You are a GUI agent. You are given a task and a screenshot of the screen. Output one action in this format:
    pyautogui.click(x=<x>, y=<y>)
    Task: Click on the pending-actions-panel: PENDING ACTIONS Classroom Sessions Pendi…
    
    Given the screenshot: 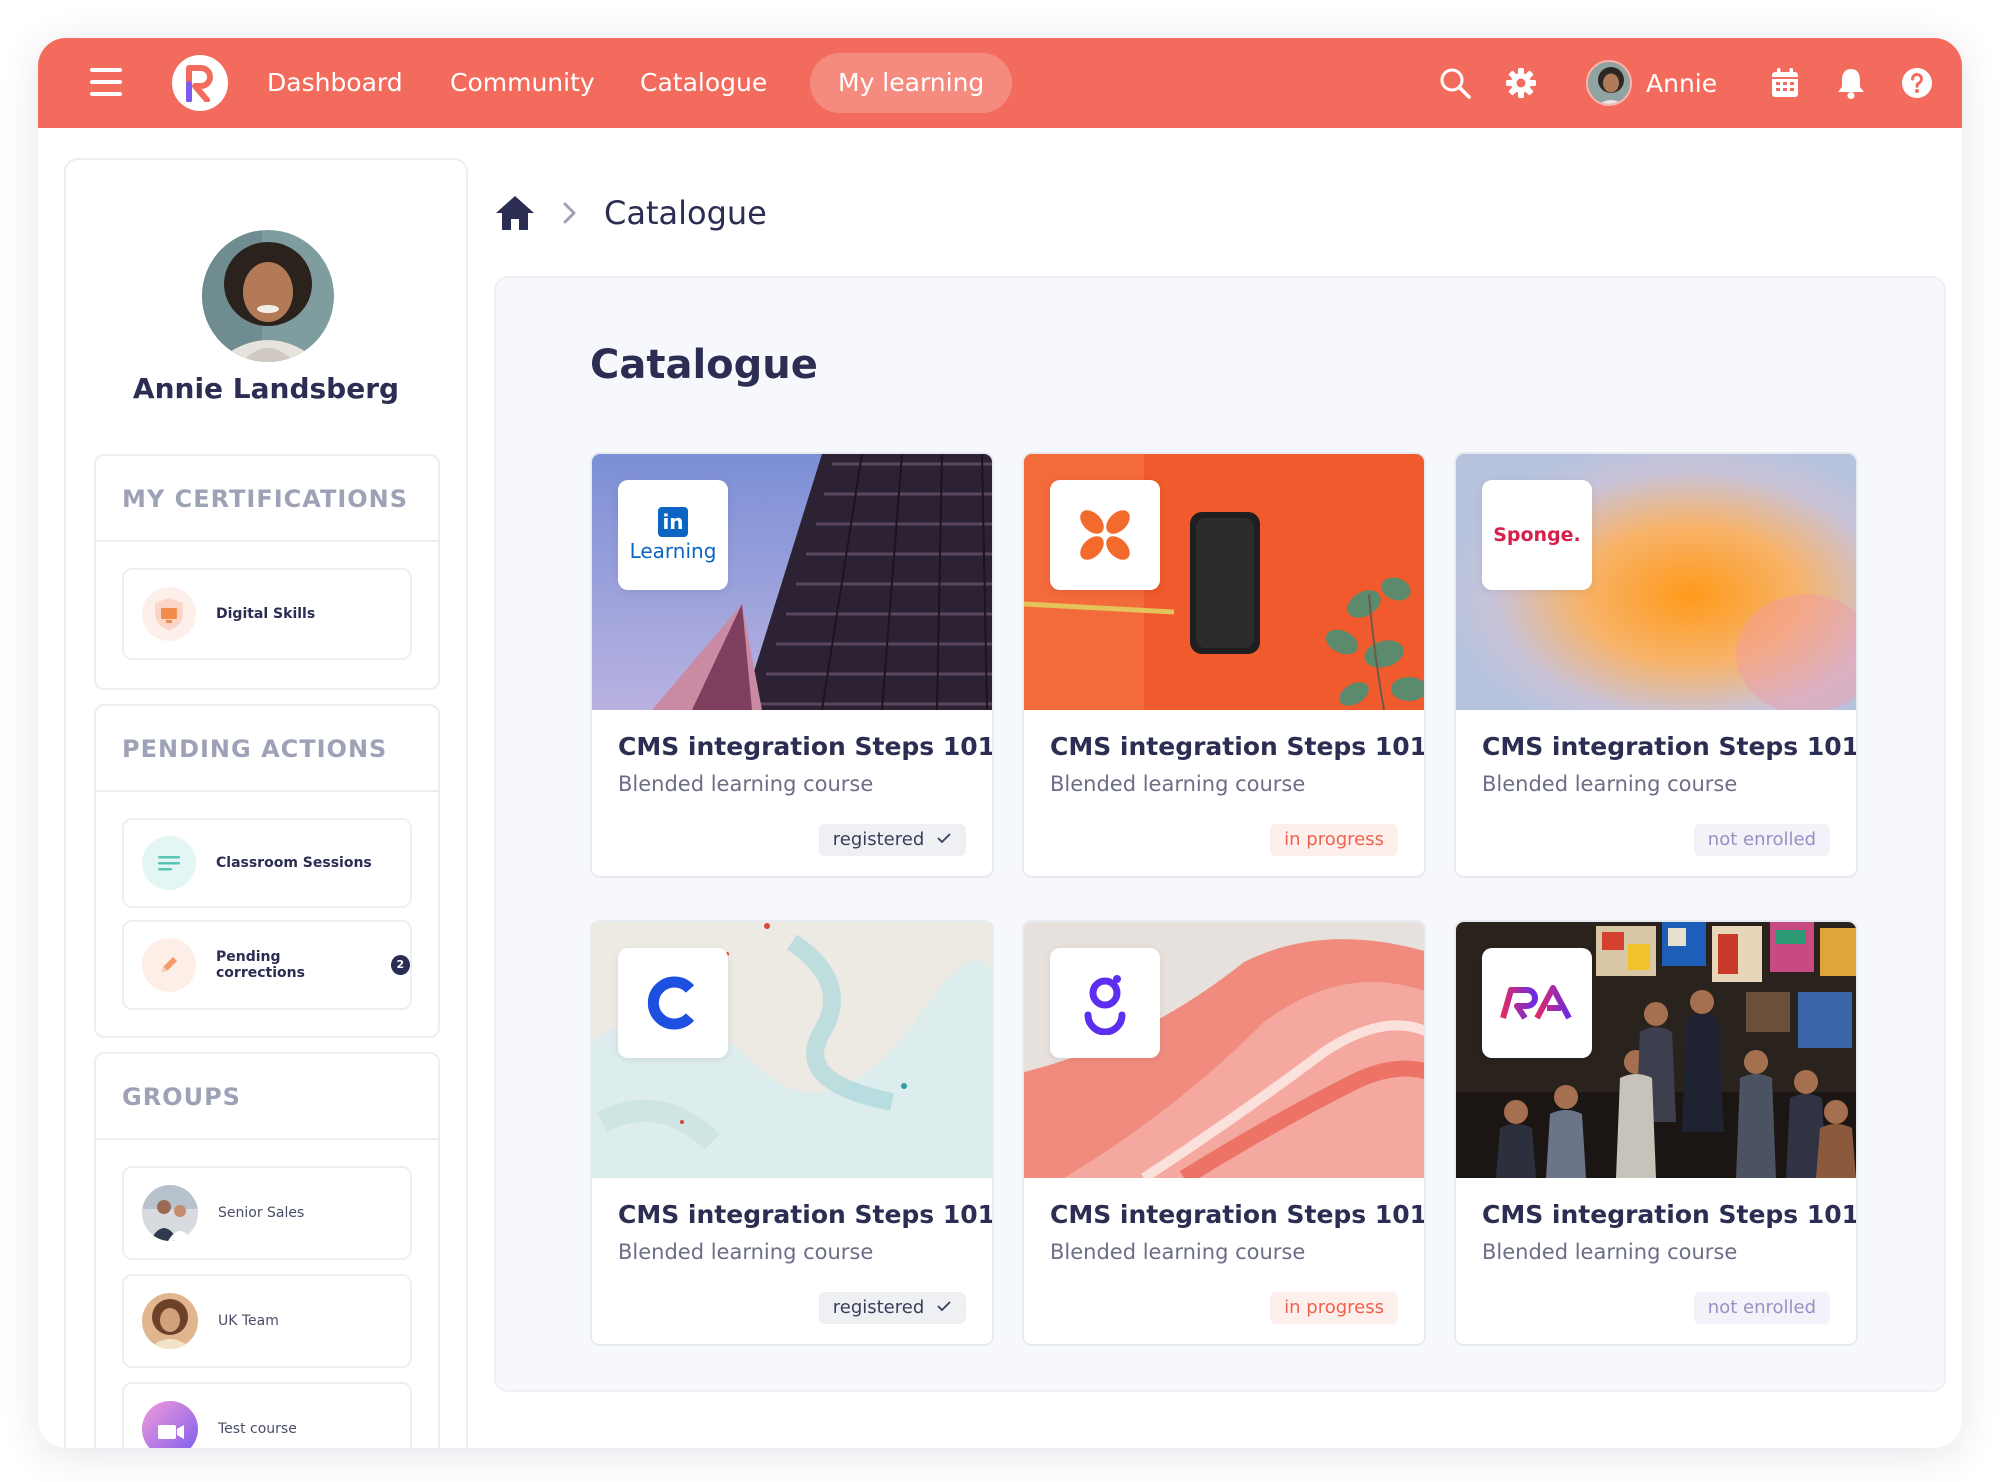 What is the action you would take?
    pyautogui.click(x=267, y=871)
    